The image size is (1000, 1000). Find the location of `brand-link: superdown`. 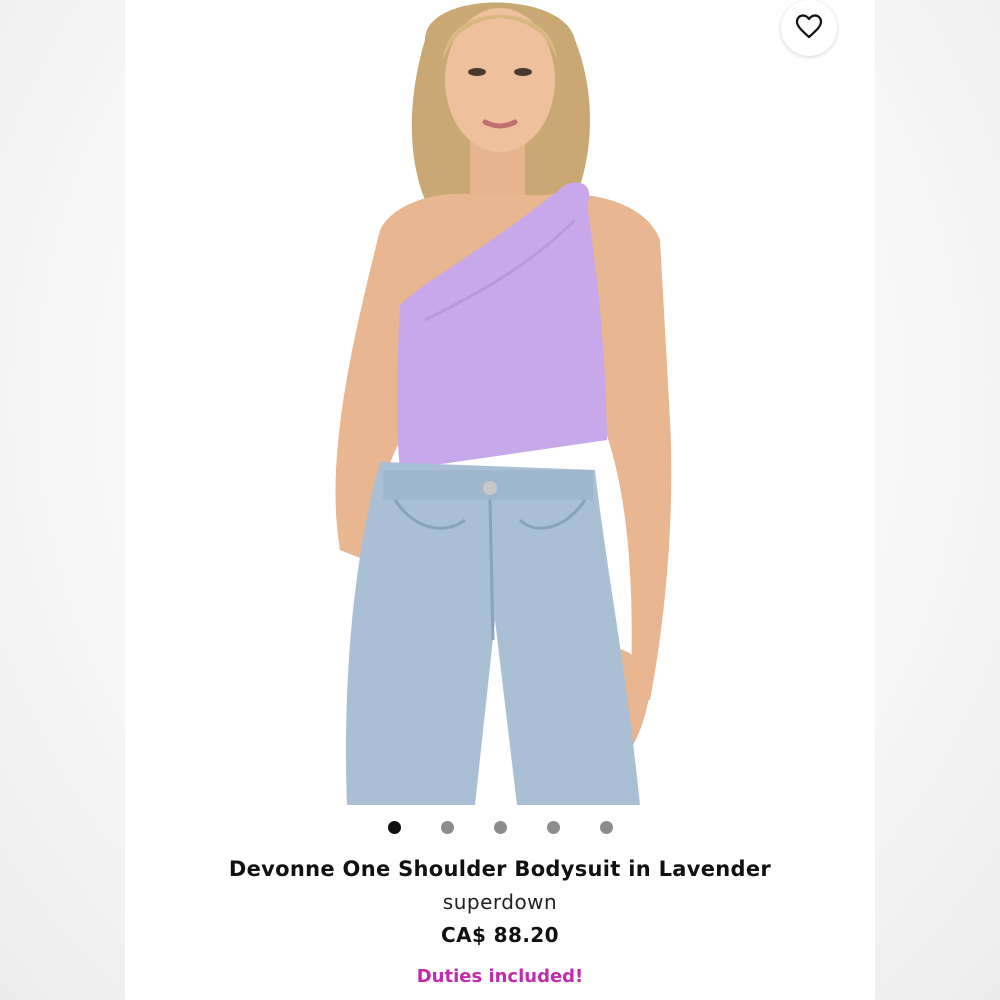

brand-link: superdown is located at coordinates (500, 902).